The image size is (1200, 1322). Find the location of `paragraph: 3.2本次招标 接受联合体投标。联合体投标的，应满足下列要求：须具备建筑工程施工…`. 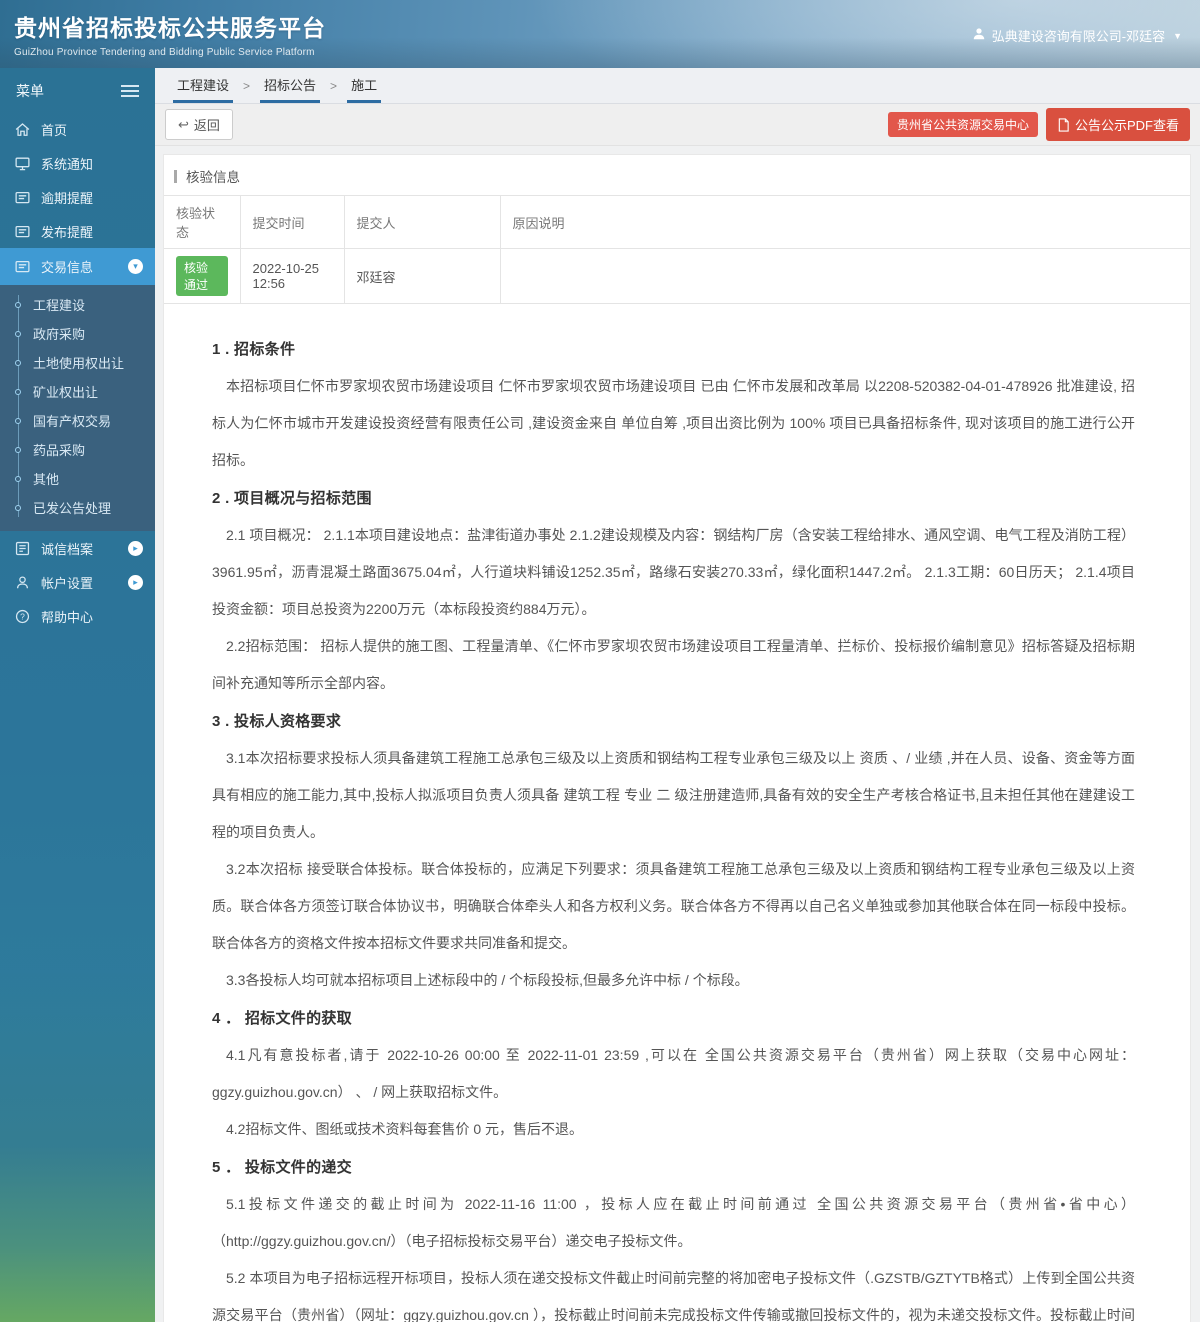

paragraph: 3.2本次招标 接受联合体投标。联合体投标的，应满足下列要求：须具备建筑工程施工… is located at coordinates (673, 906).